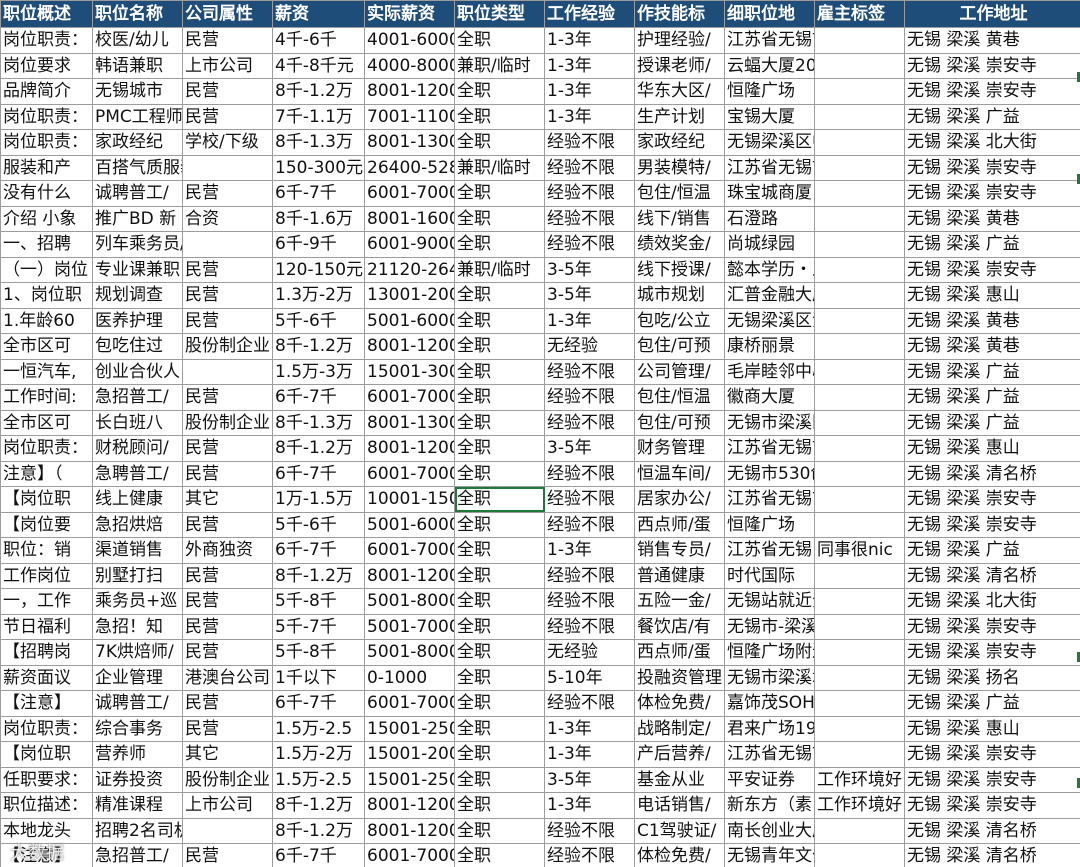  Describe the element at coordinates (227, 142) in the screenshot. I see `table-cell: 学校/下级` at that location.